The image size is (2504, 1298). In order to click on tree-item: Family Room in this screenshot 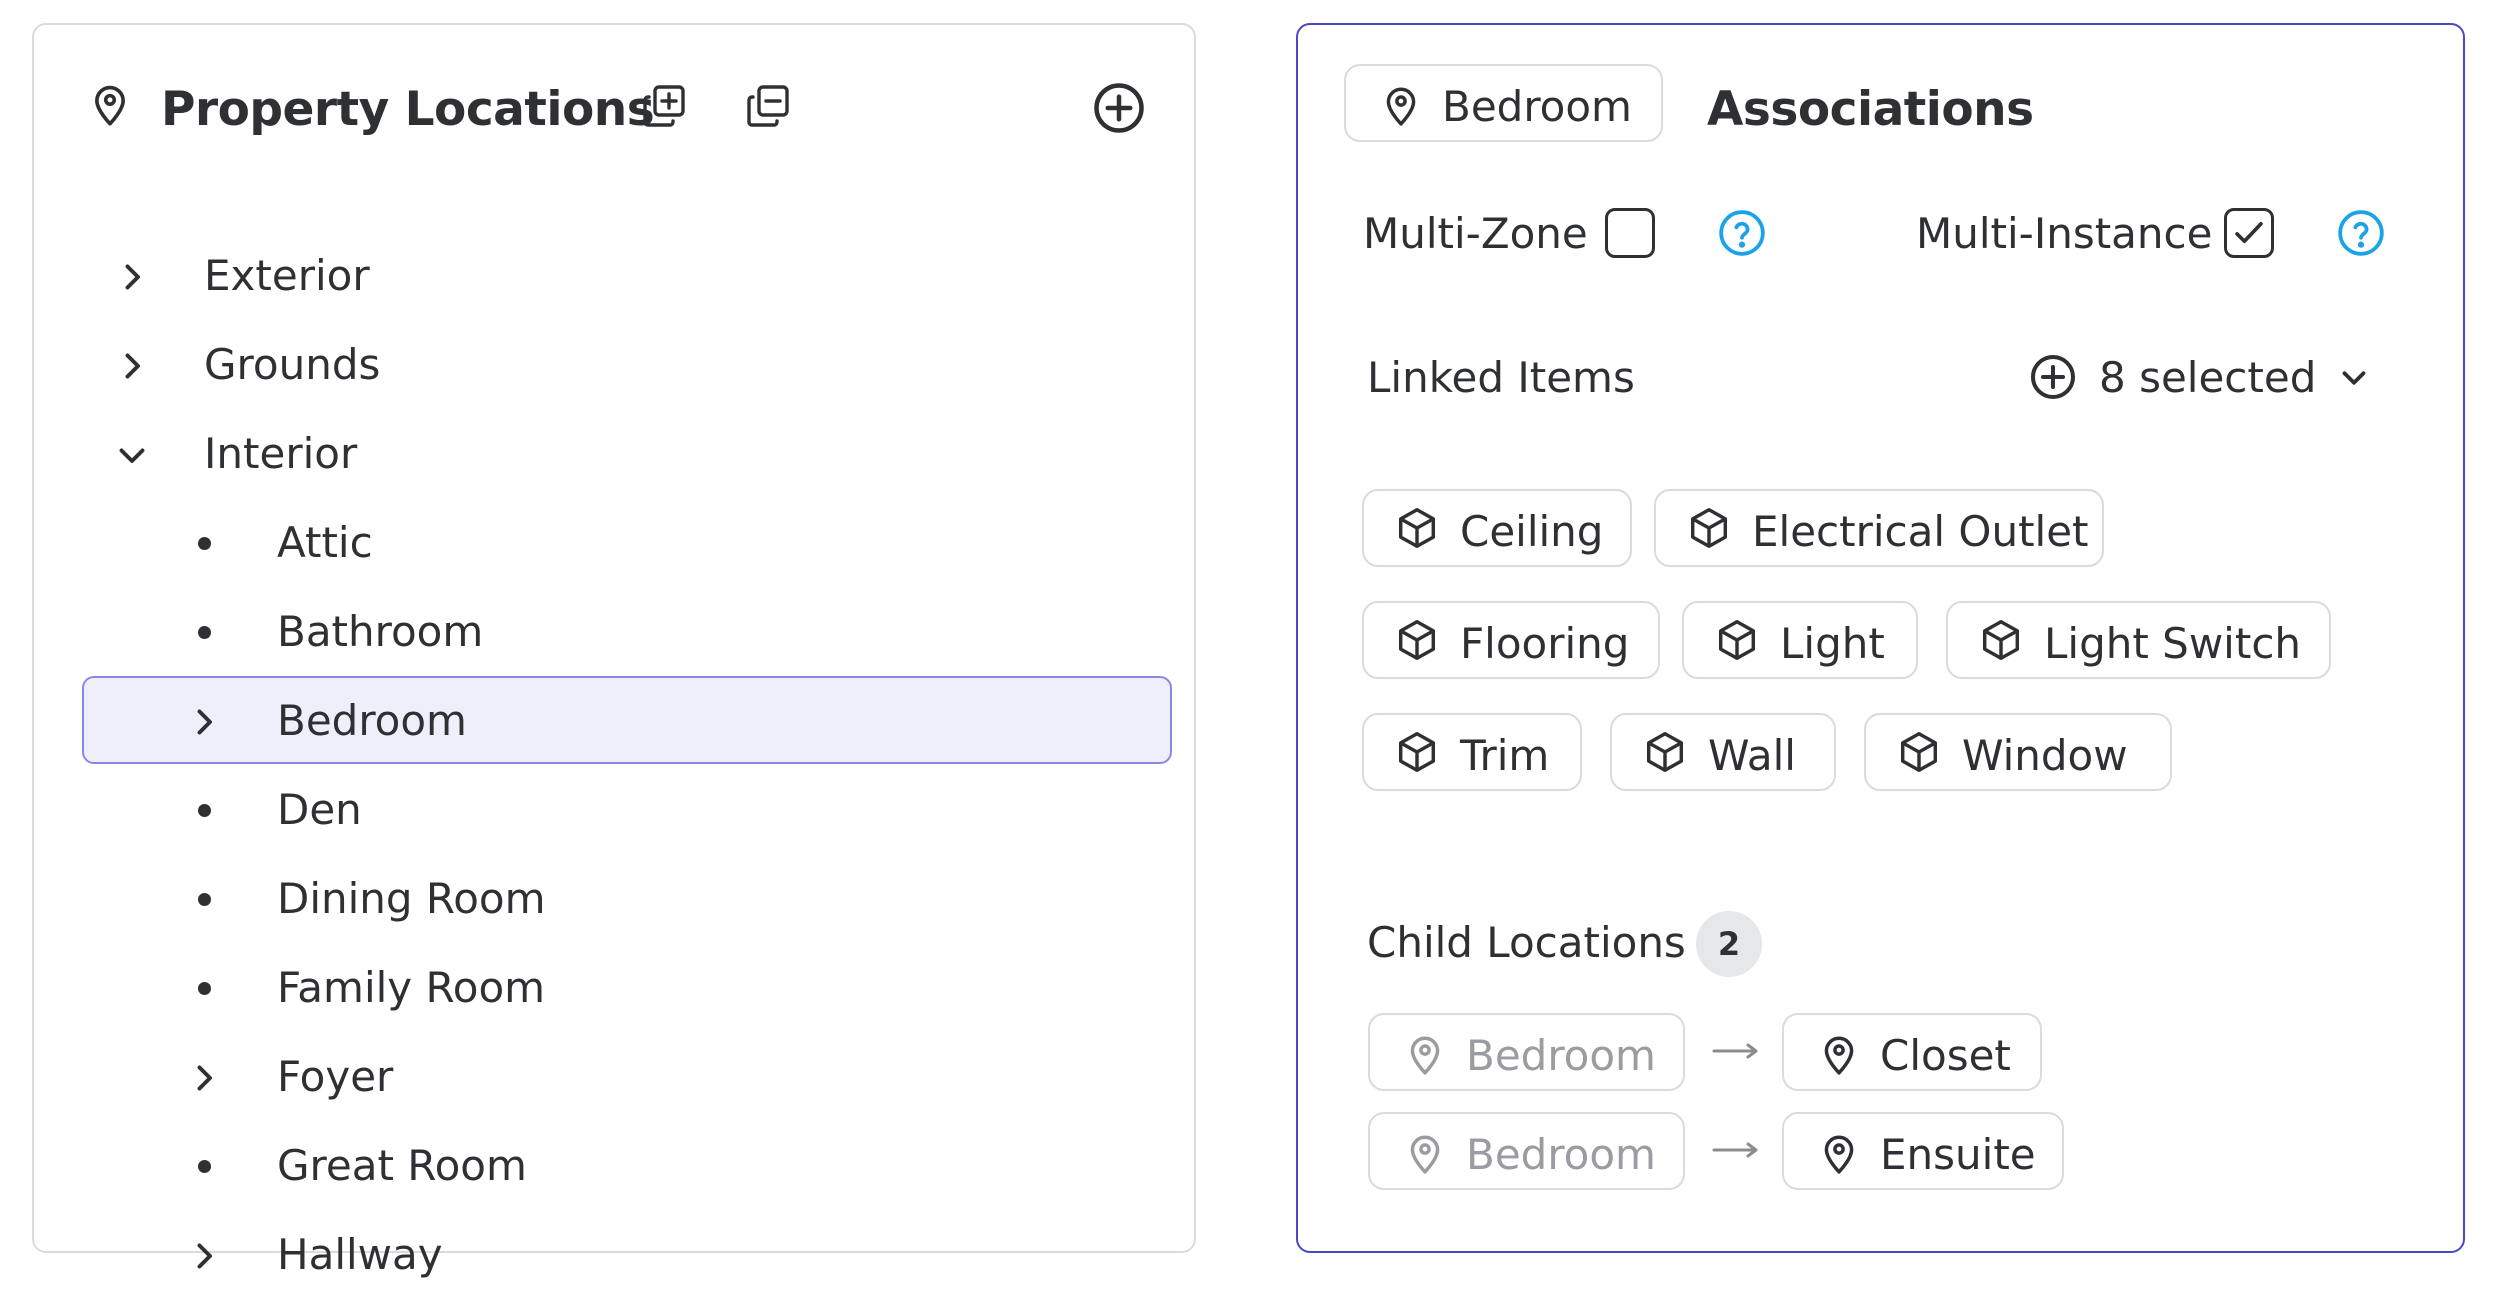, I will do `click(627, 987)`.